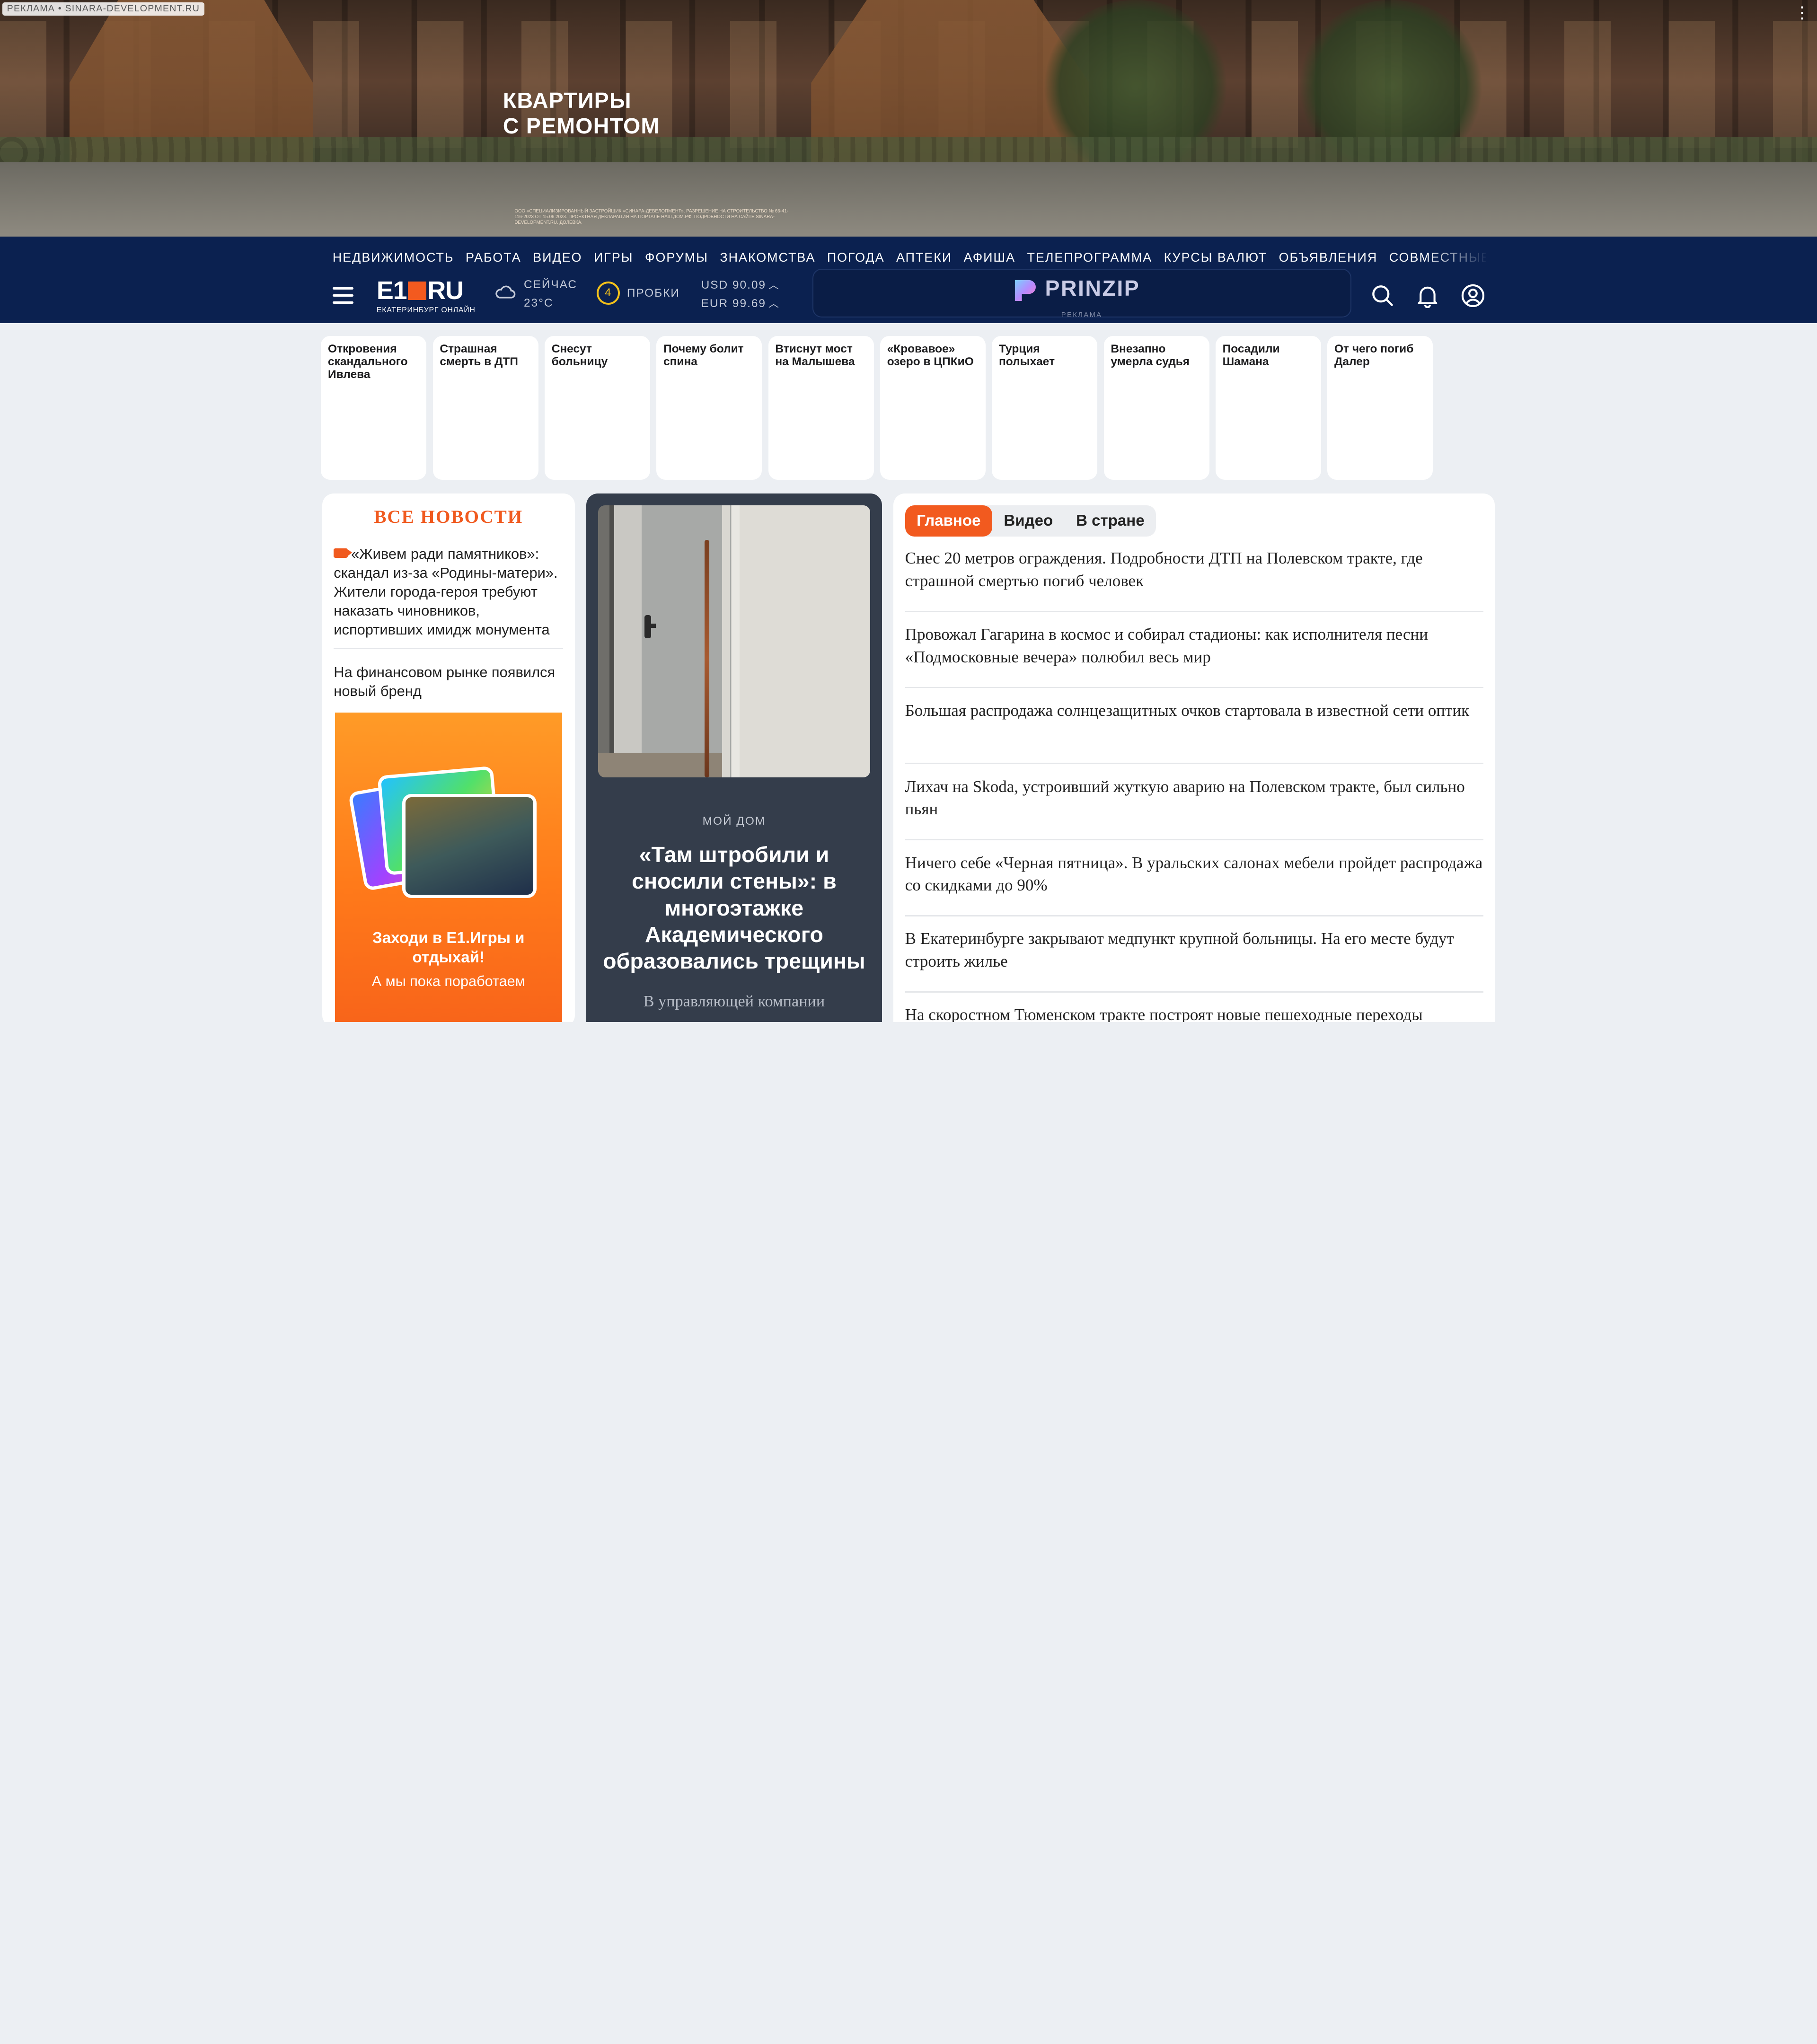 This screenshot has width=1817, height=2044. I want to click on eur-rate: EUR 99.69, so click(734, 303).